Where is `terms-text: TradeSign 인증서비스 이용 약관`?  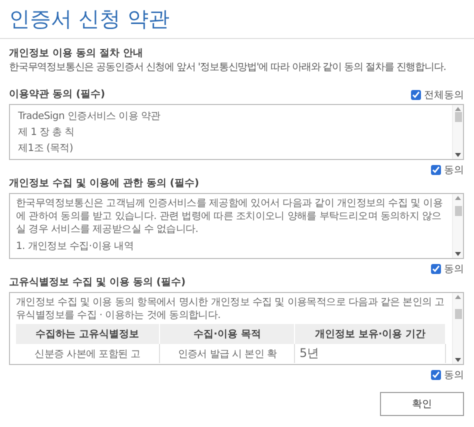 terms-text: TradeSign 인증서비스 이용 약관 is located at coordinates (90, 116).